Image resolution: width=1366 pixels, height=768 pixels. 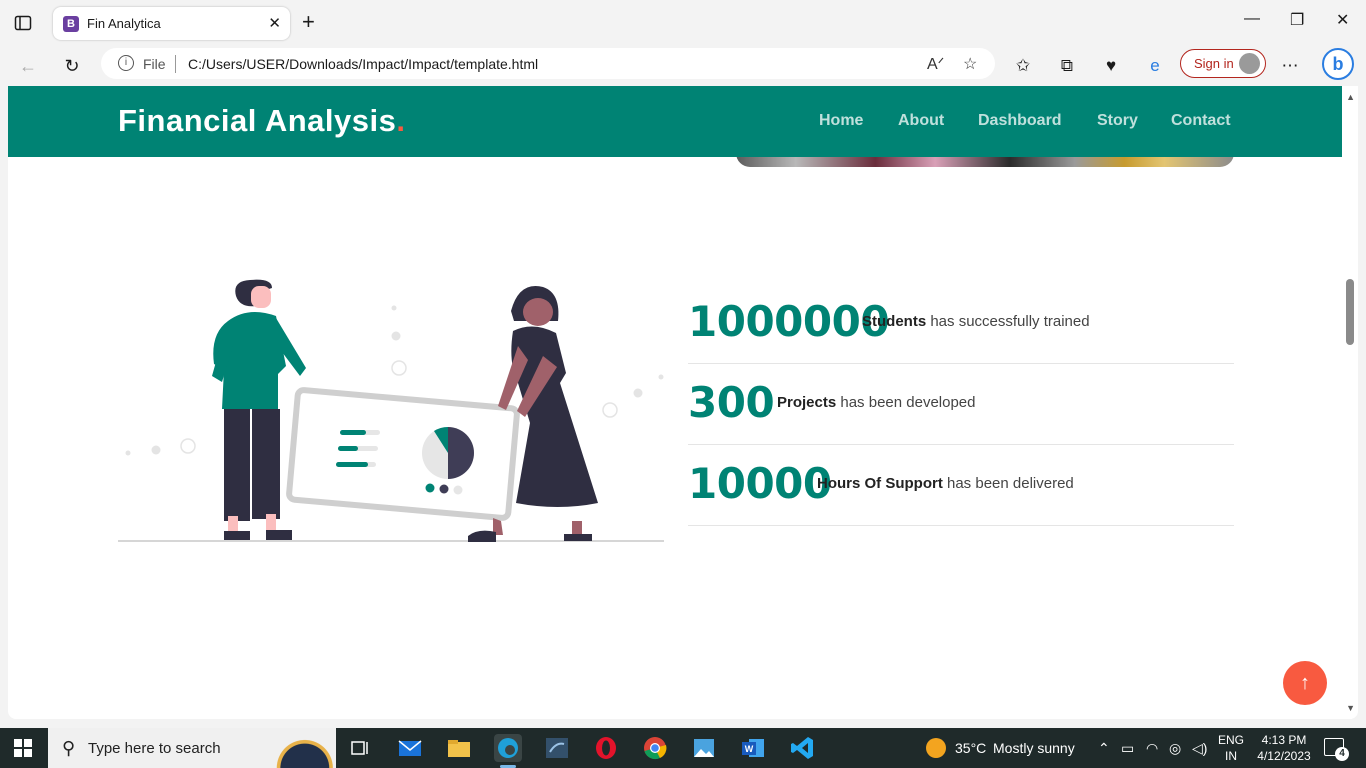 What do you see at coordinates (1008, 321) in the screenshot?
I see `stat-suffix: has successfully trained` at bounding box center [1008, 321].